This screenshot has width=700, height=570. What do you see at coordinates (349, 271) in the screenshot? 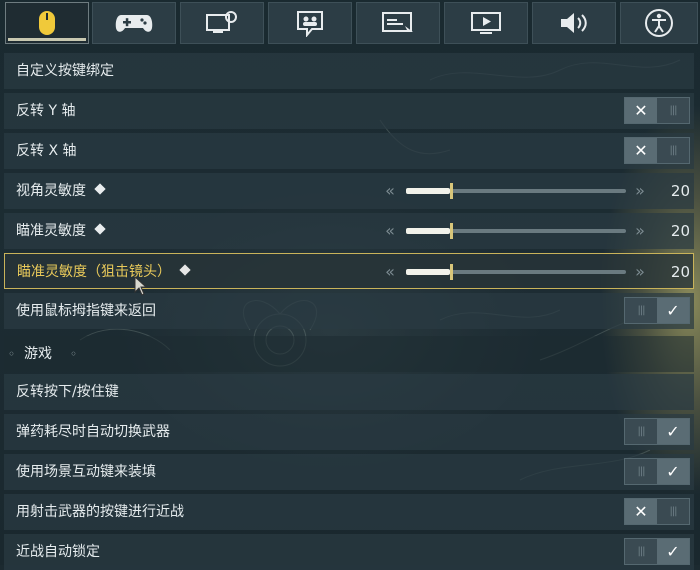
I see `scope-aim-sensitivity-row: 瞄准灵敏度（狙击镜头） « » 20` at bounding box center [349, 271].